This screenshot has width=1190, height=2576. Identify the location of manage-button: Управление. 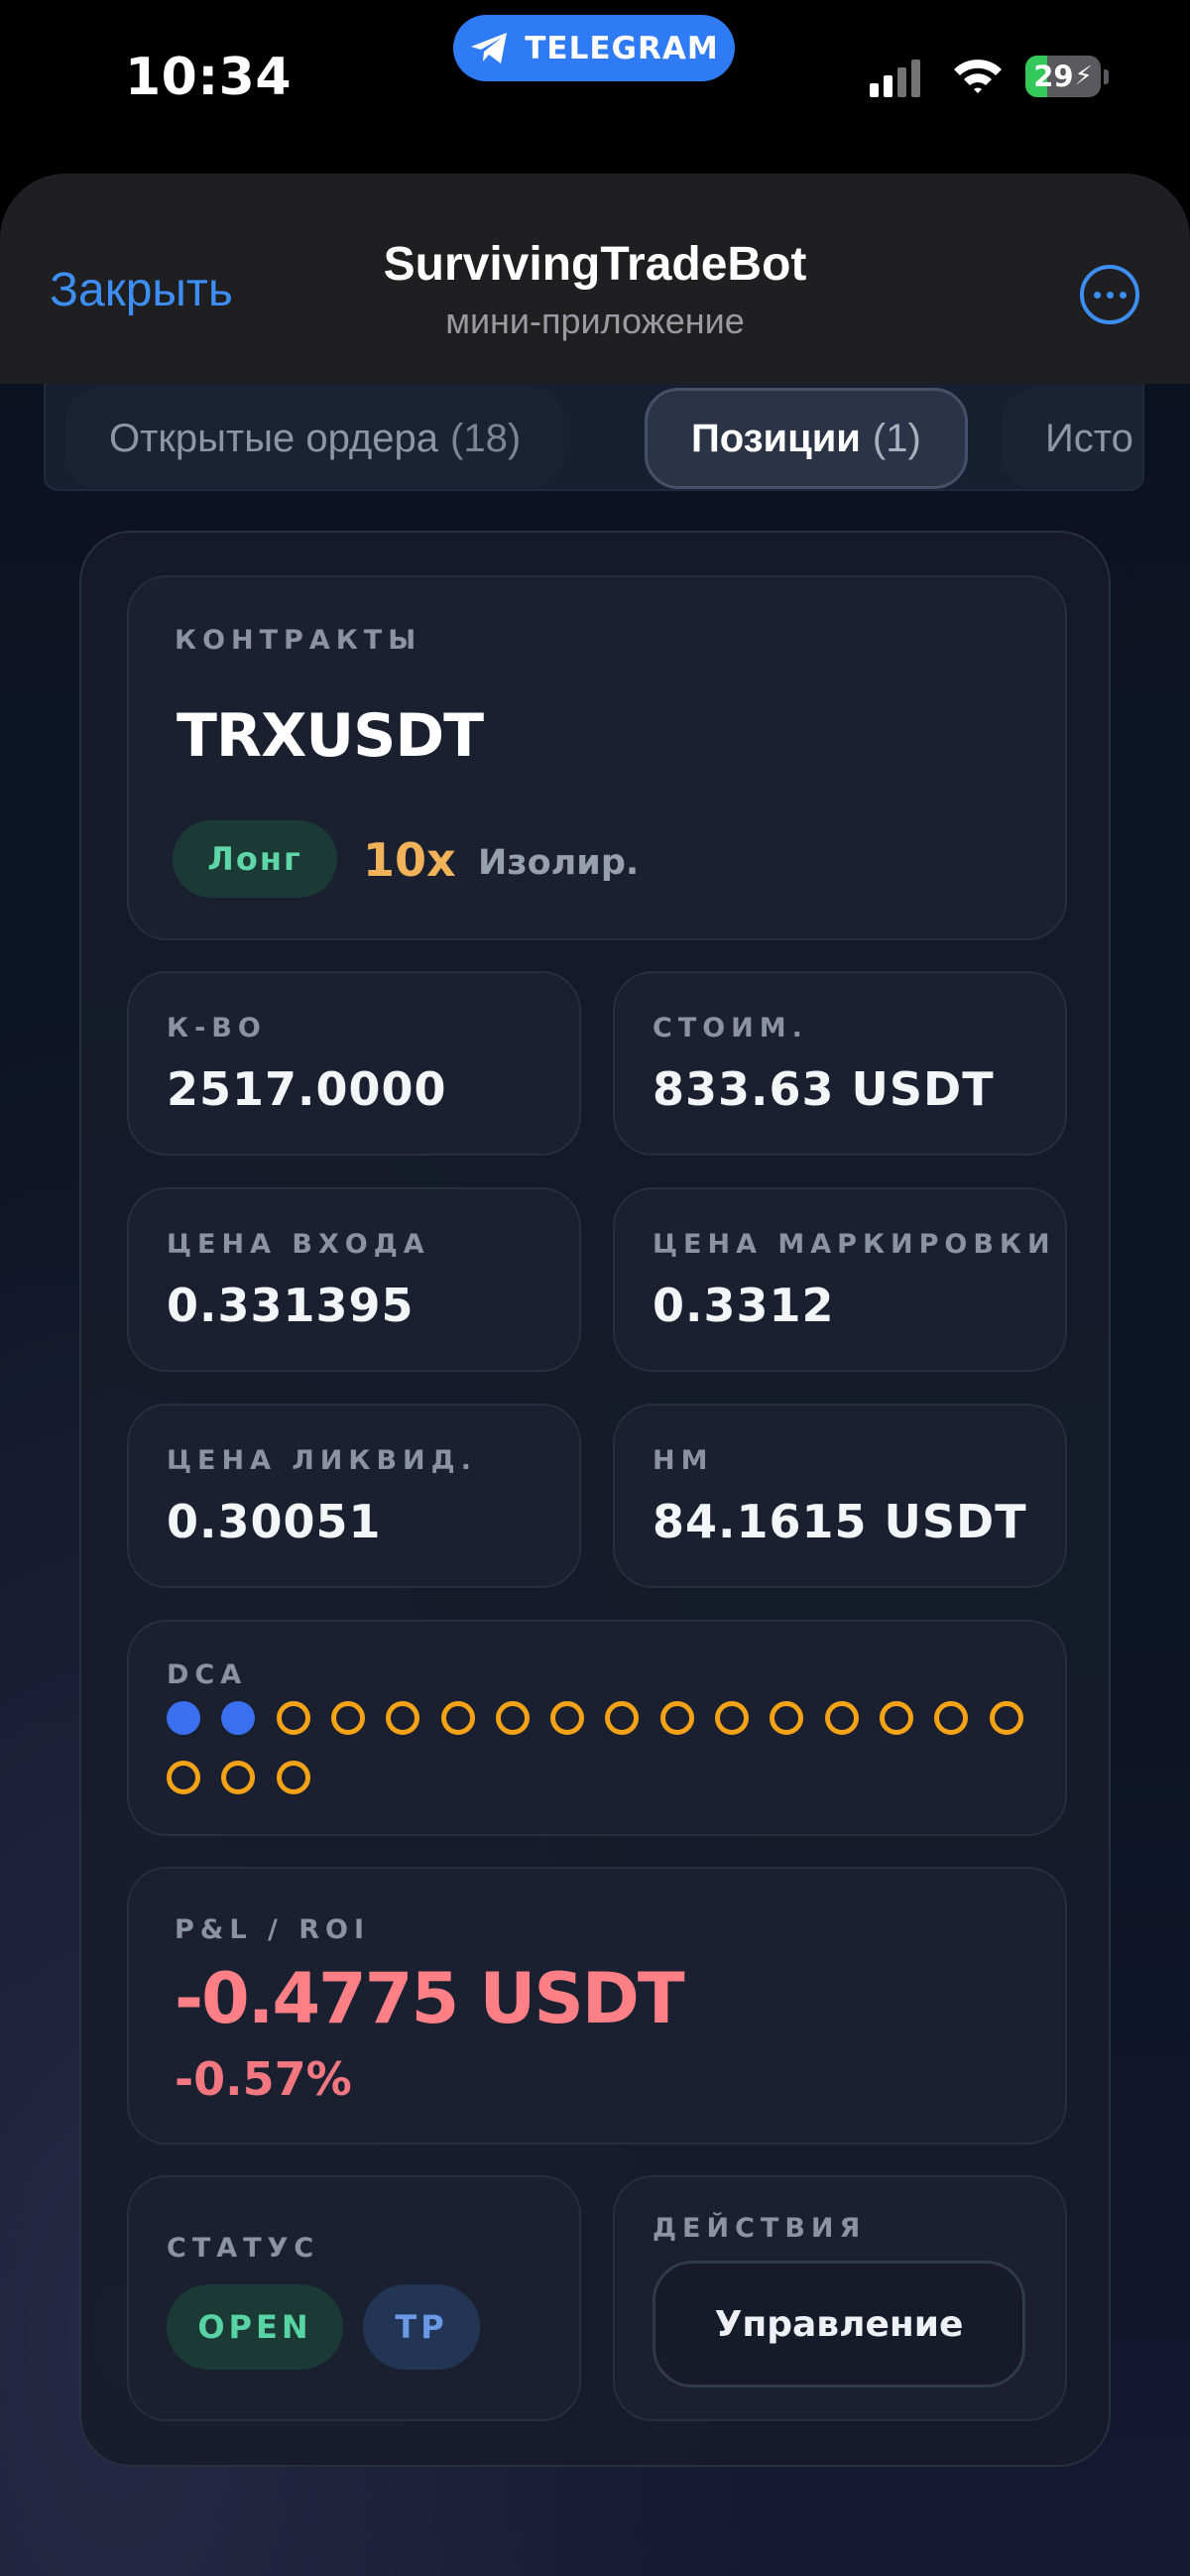
(839, 2324).